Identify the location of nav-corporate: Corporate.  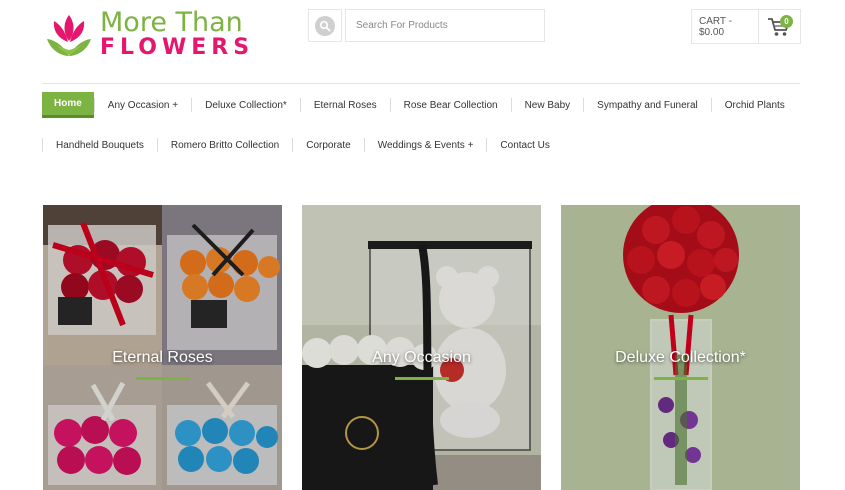
(327, 145).